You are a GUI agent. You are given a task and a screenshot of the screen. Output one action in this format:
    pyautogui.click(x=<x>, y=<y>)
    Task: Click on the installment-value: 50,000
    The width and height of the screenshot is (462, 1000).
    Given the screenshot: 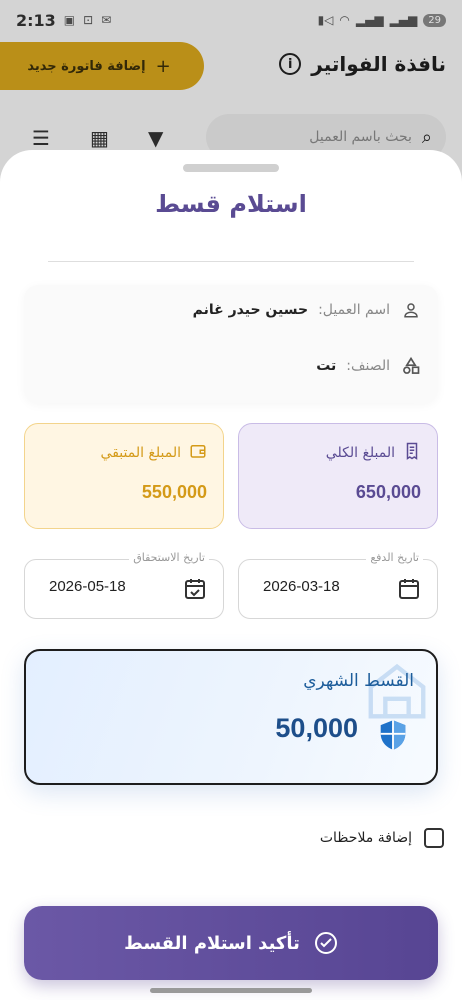 What is the action you would take?
    pyautogui.click(x=316, y=728)
    